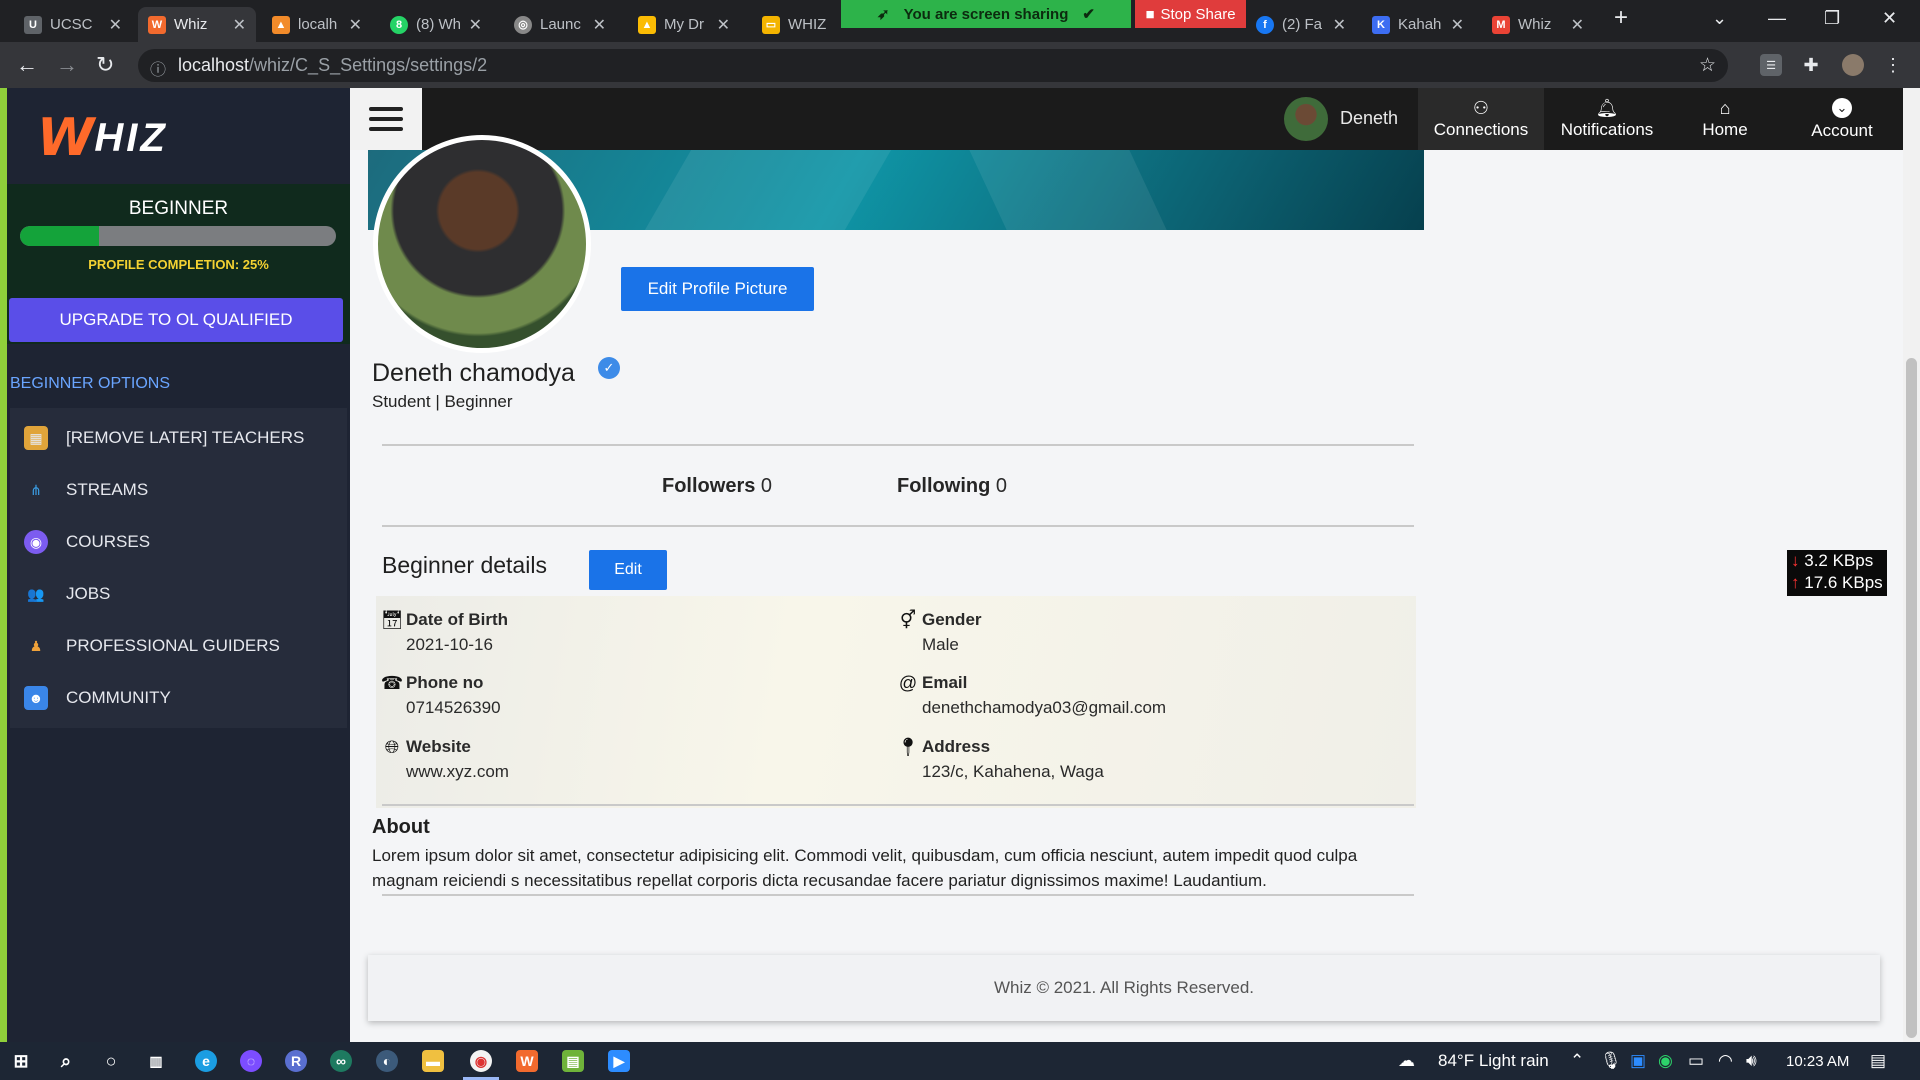  What do you see at coordinates (1893, 65) in the screenshot?
I see `kebab-menu-icon: ⋮` at bounding box center [1893, 65].